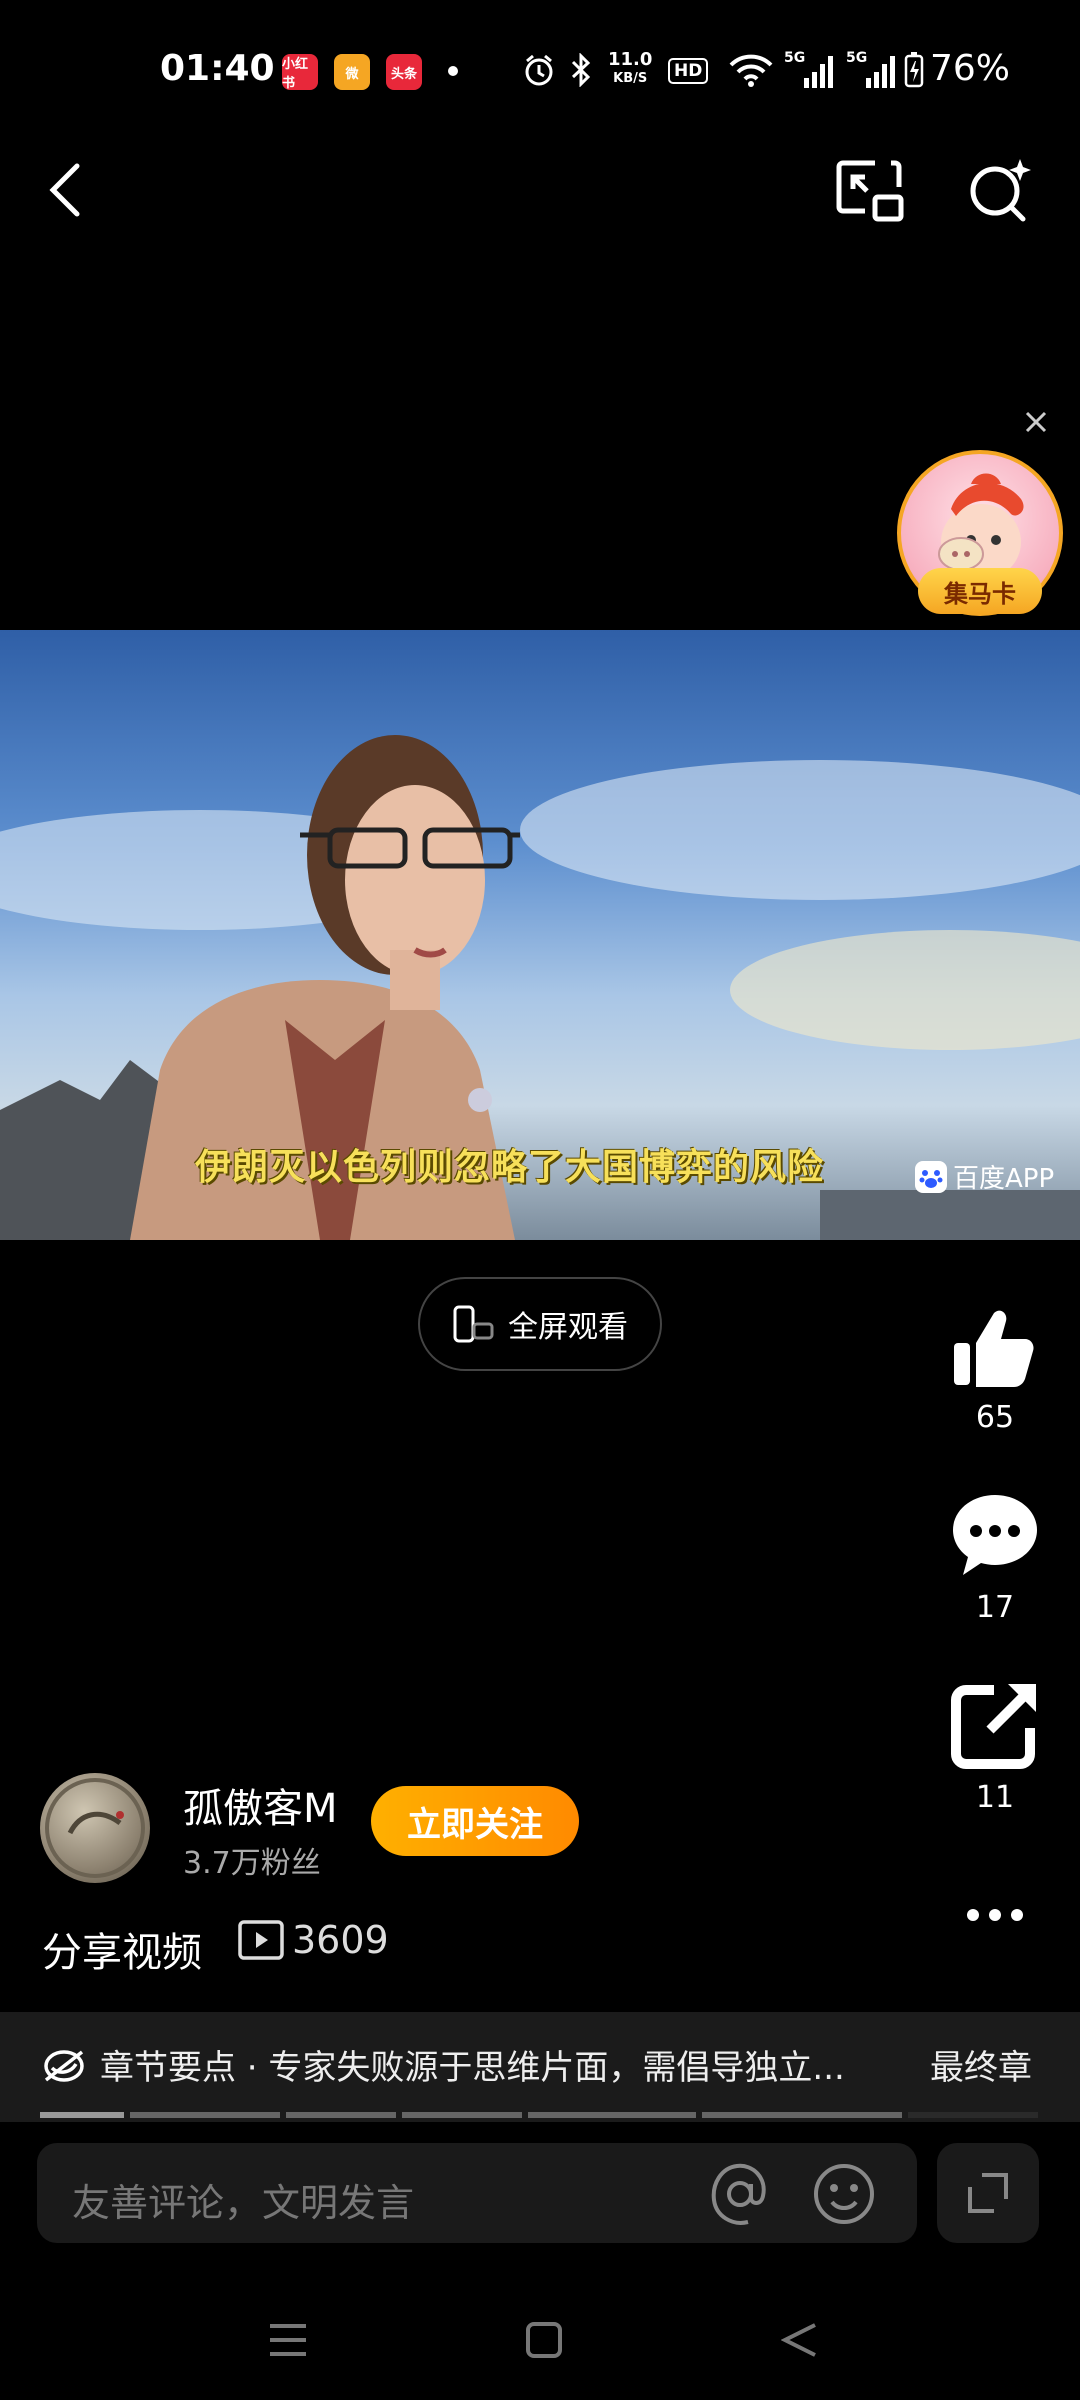 This screenshot has width=1080, height=2400. I want to click on author-avatar, so click(95, 1828).